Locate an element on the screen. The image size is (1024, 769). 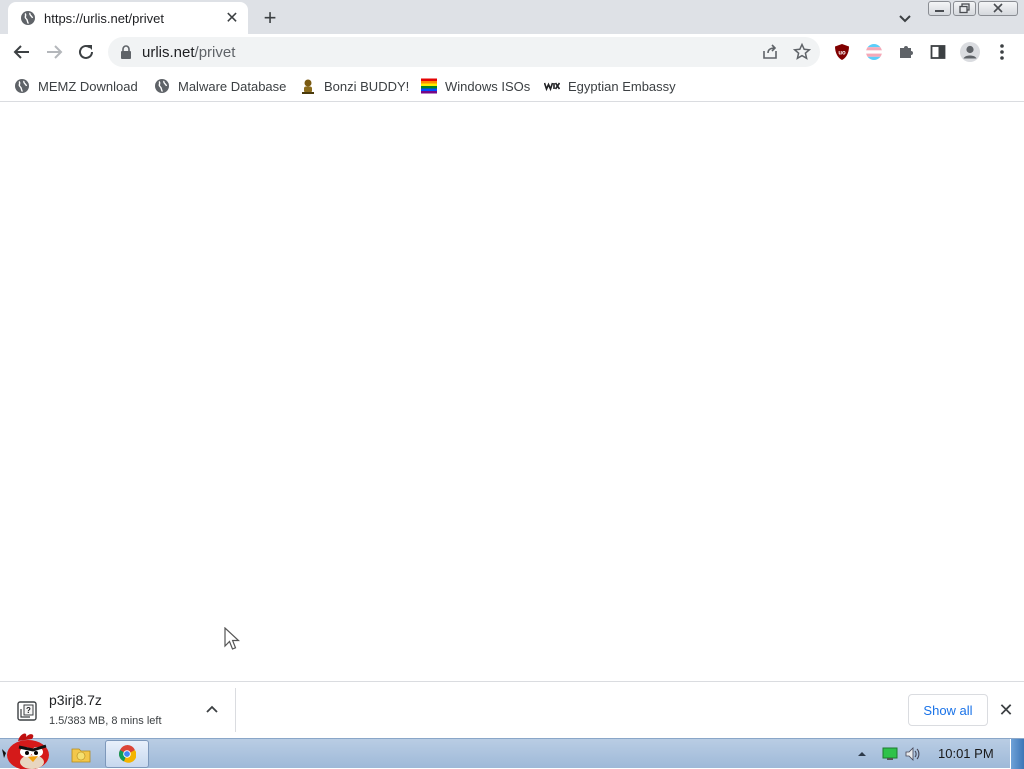
volume-icon is located at coordinates (913, 754).